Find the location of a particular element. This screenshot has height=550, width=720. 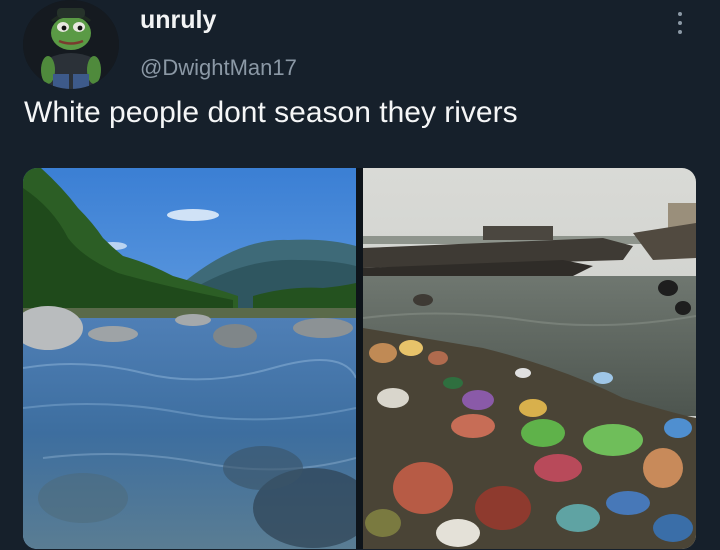

more-options-icon is located at coordinates (680, 23).